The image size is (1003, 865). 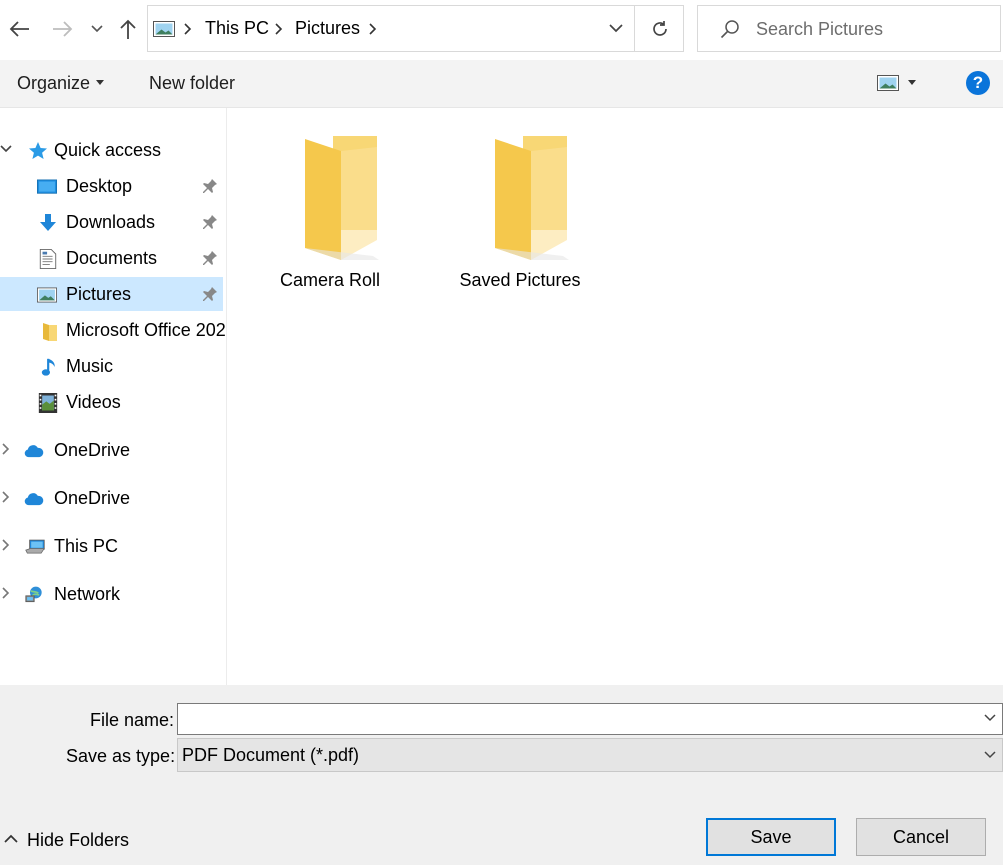 I want to click on refresh-icon, so click(x=659, y=28).